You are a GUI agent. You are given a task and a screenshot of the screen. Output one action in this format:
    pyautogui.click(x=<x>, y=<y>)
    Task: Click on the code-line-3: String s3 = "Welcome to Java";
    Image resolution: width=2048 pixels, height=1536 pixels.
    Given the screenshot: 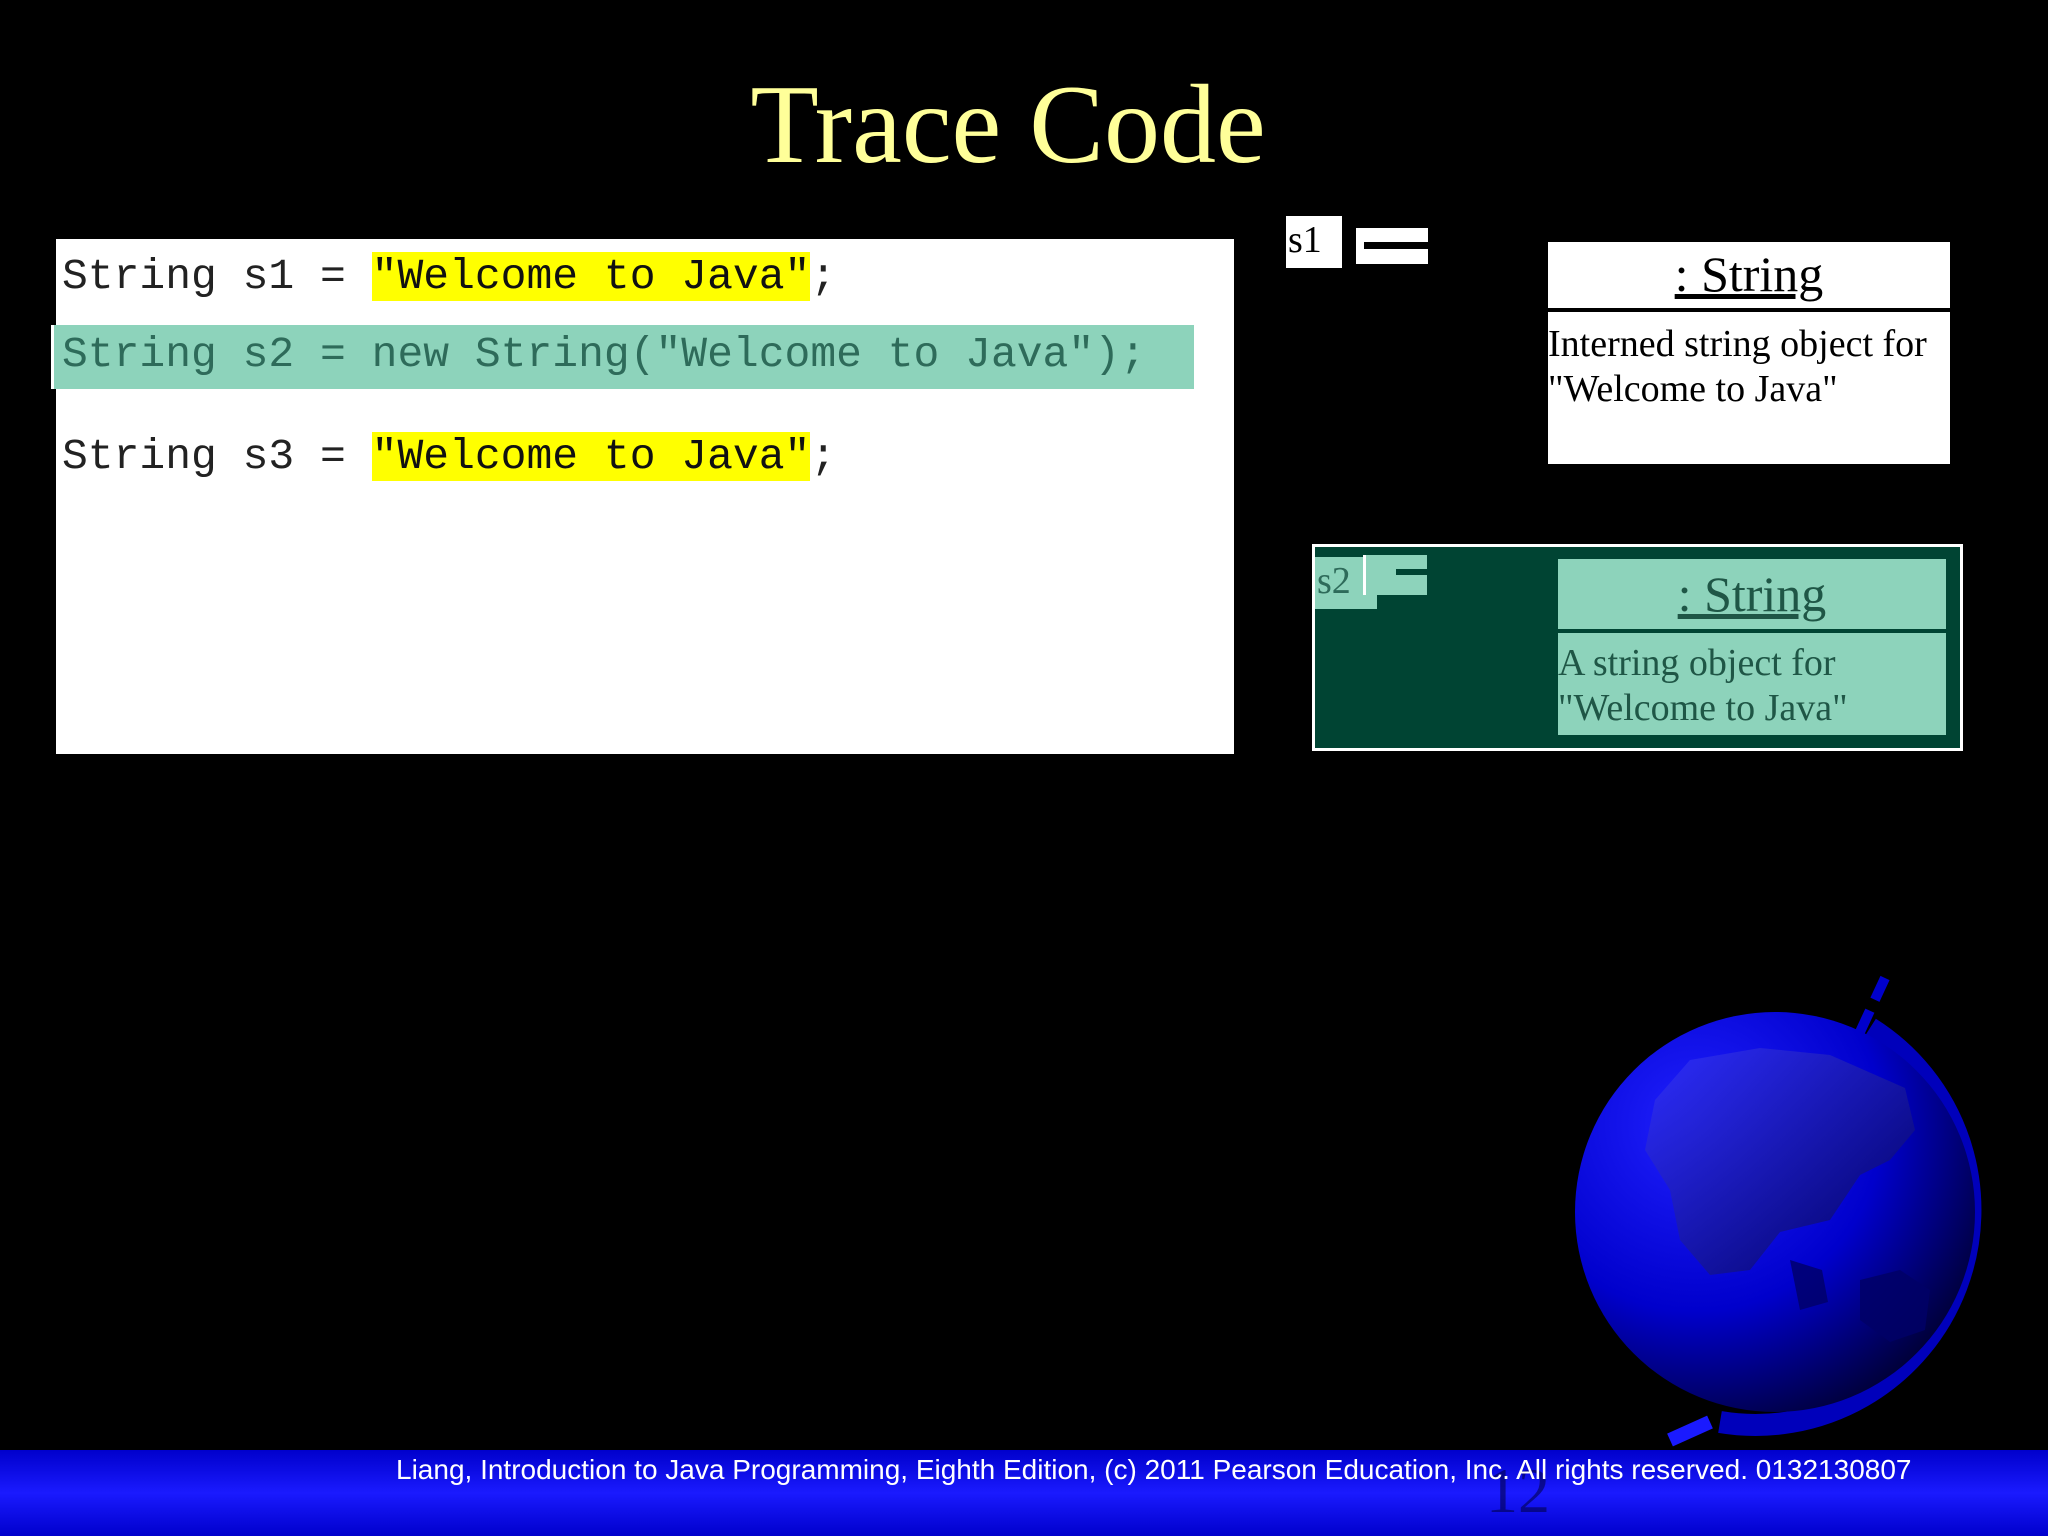 What is the action you would take?
    pyautogui.click(x=449, y=457)
    